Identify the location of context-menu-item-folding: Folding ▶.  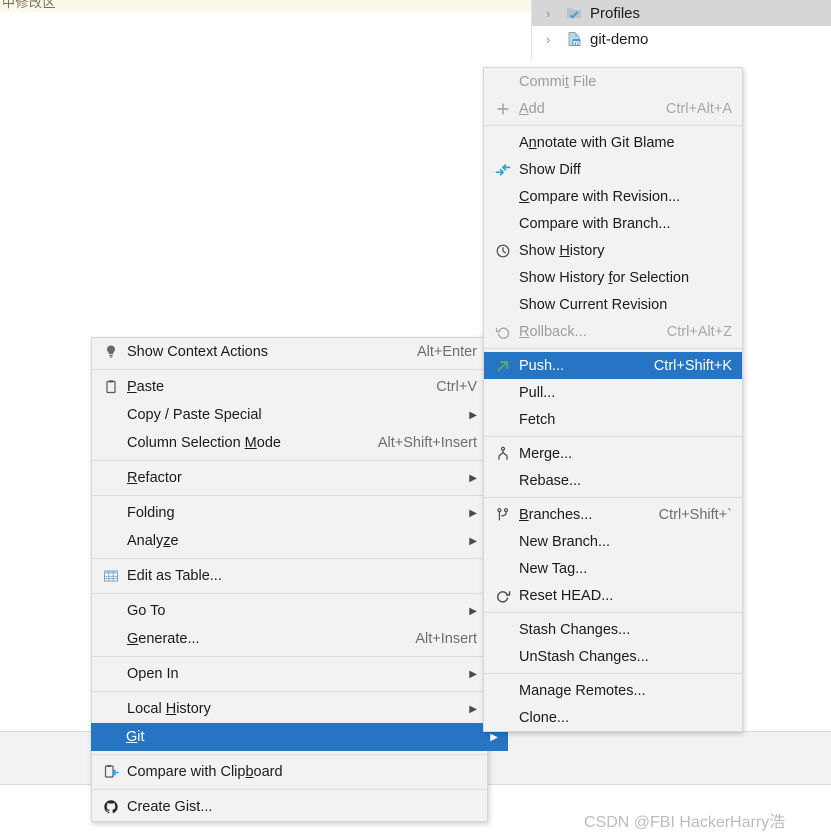
(289, 513).